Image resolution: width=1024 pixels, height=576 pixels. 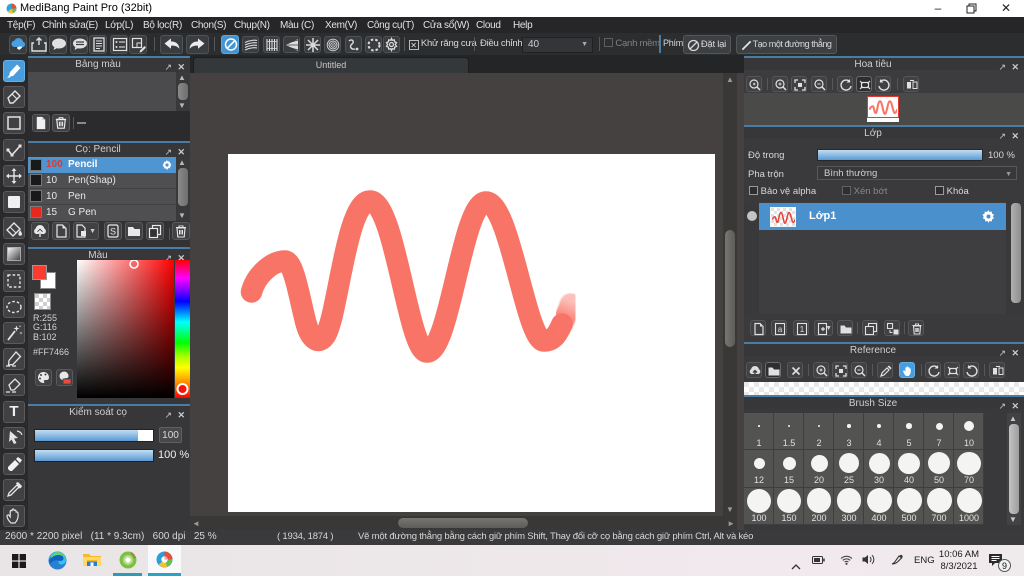 What do you see at coordinates (780, 329) in the screenshot?
I see `svg-text: a` at bounding box center [780, 329].